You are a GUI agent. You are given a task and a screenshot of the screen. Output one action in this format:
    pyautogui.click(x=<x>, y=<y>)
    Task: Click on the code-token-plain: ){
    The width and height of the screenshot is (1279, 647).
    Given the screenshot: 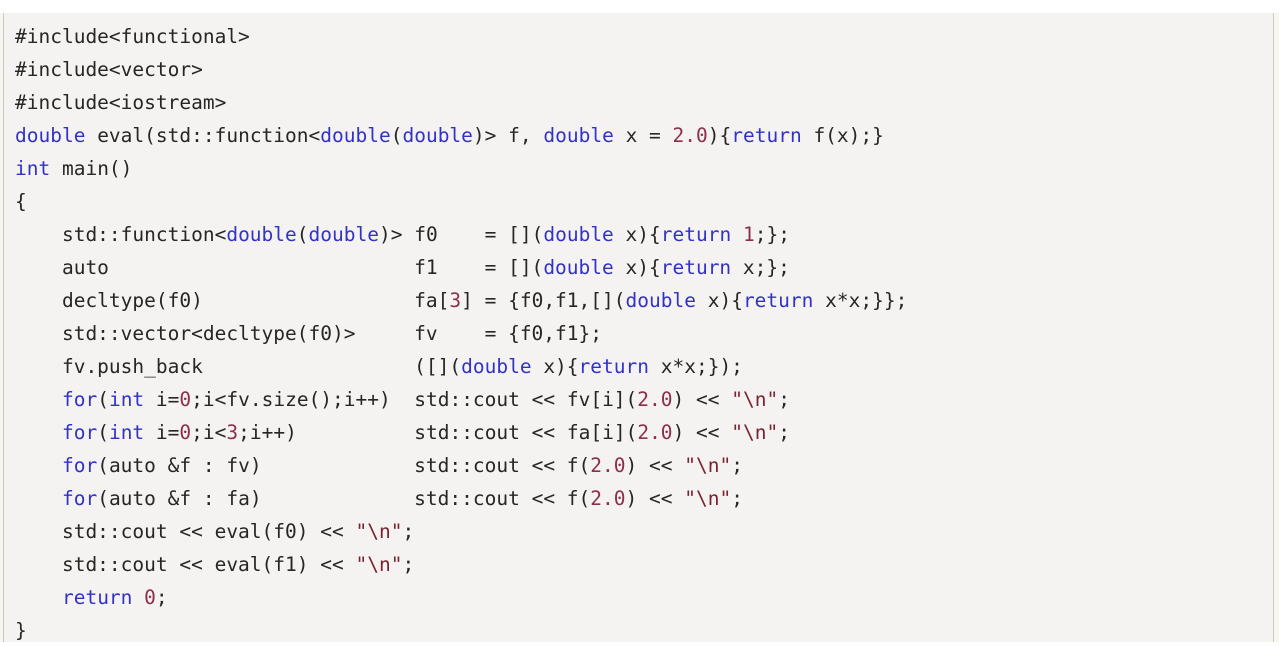 What is the action you would take?
    pyautogui.click(x=719, y=135)
    